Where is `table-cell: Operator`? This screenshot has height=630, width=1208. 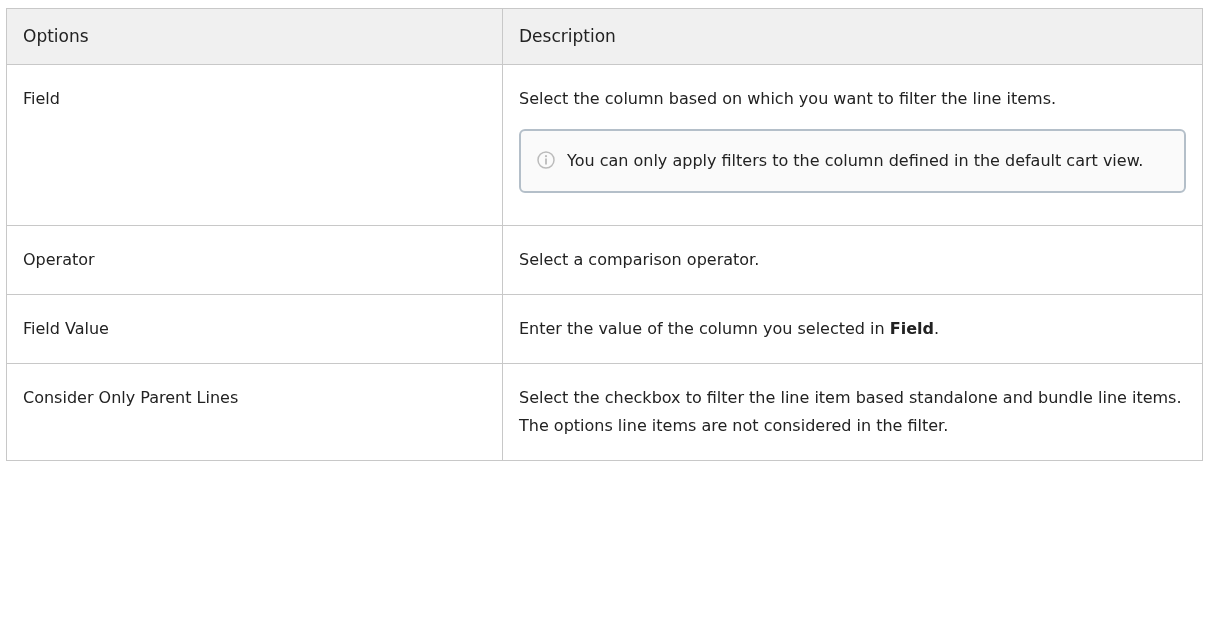 table-cell: Operator is located at coordinates (254, 260).